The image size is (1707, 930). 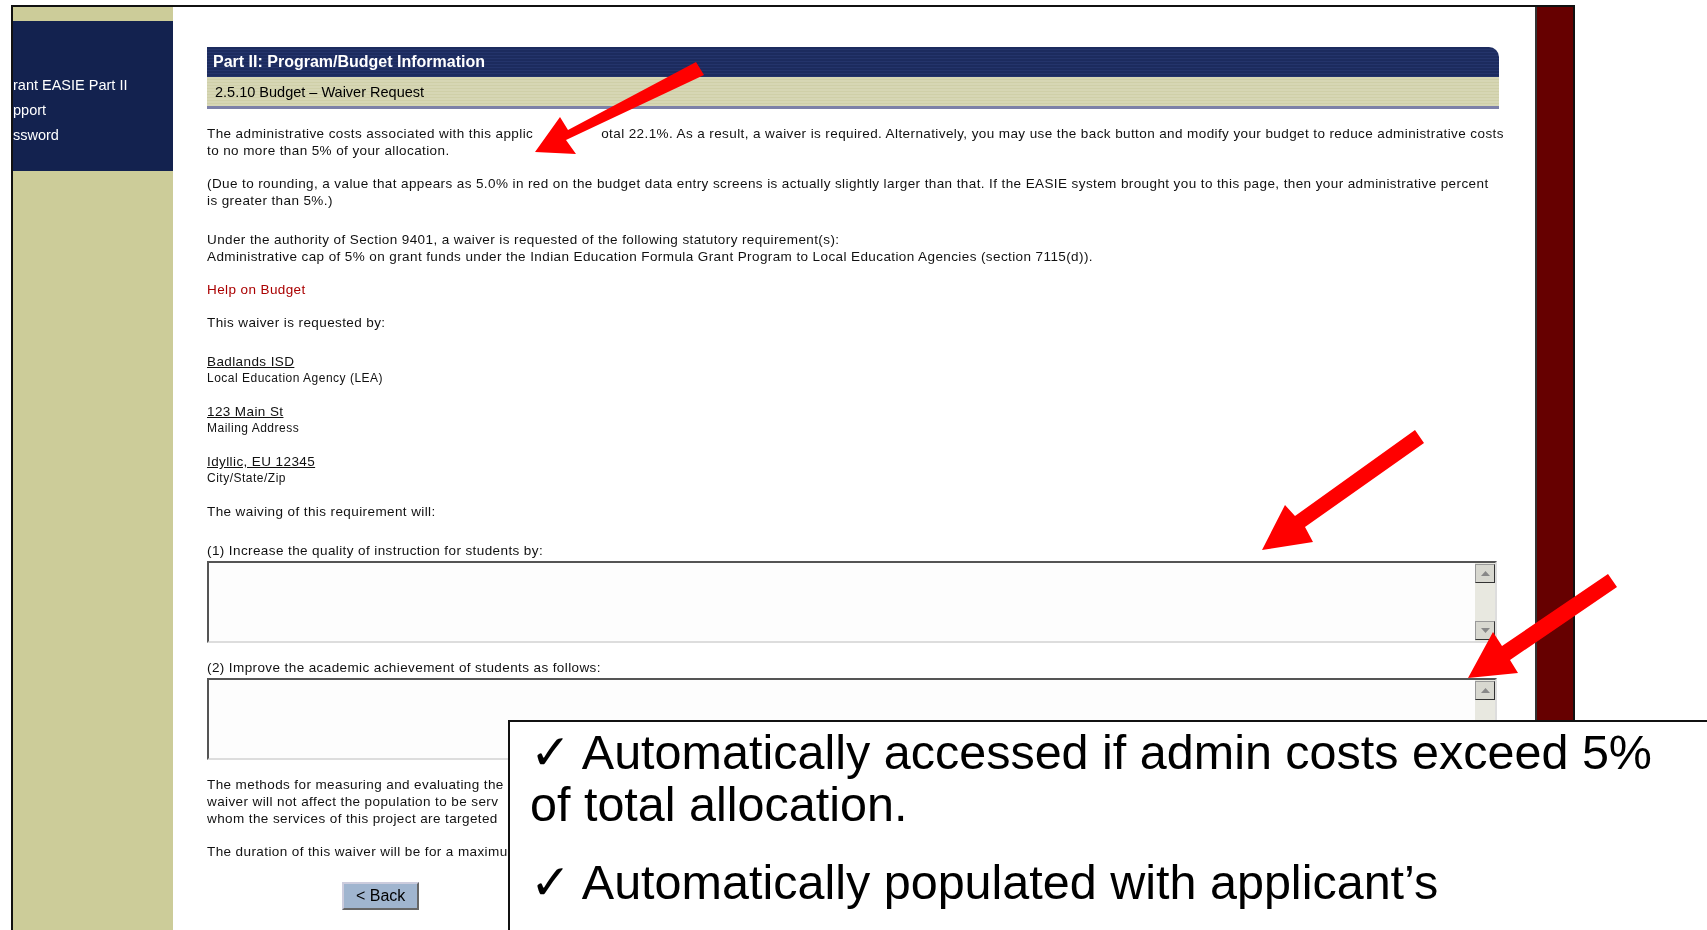 I want to click on nav-link: pport, so click(x=30, y=110).